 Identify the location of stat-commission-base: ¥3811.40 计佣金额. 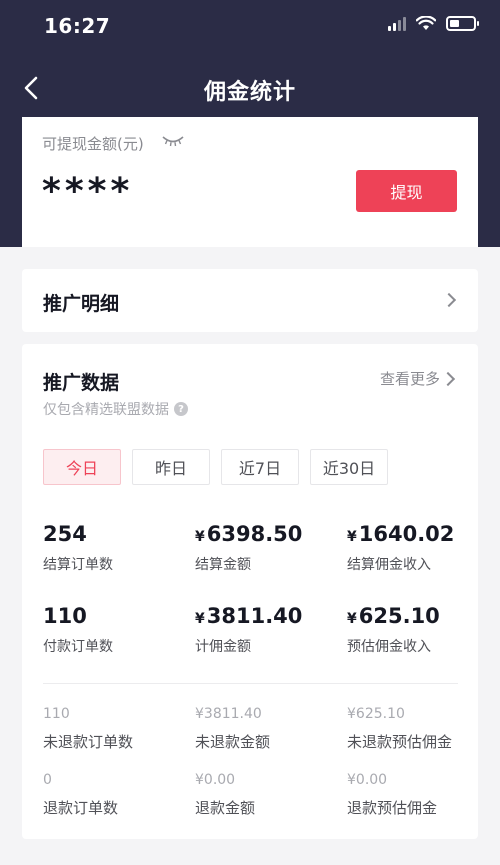
(248, 630).